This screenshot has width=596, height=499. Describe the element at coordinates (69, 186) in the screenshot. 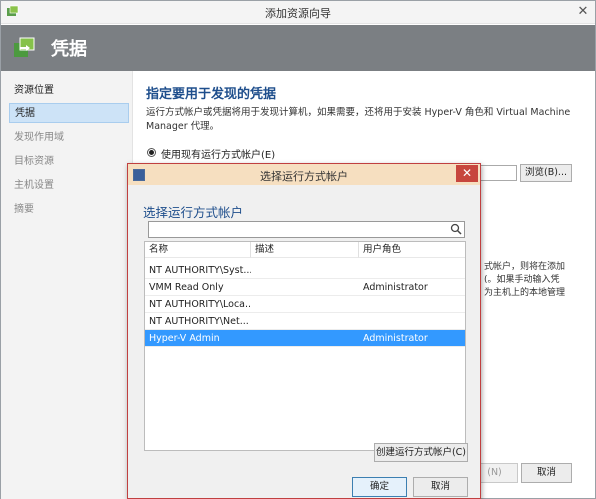

I see `nav-item-host-settings: 主机设置` at that location.